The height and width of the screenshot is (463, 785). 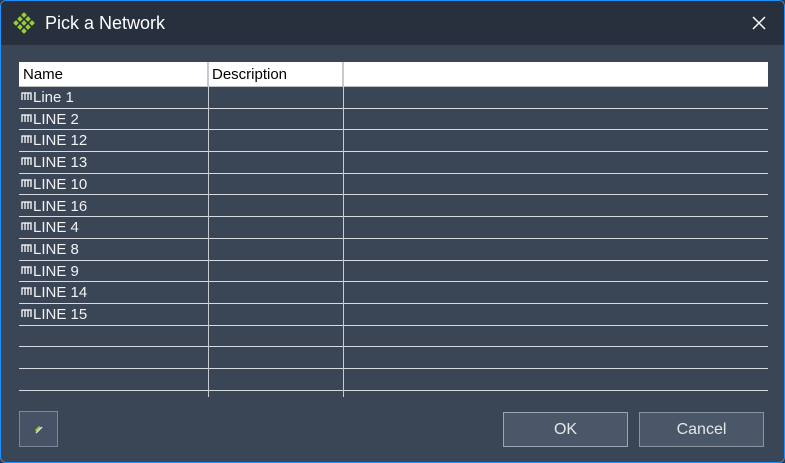 What do you see at coordinates (60, 141) in the screenshot?
I see `row-label: LINE 12` at bounding box center [60, 141].